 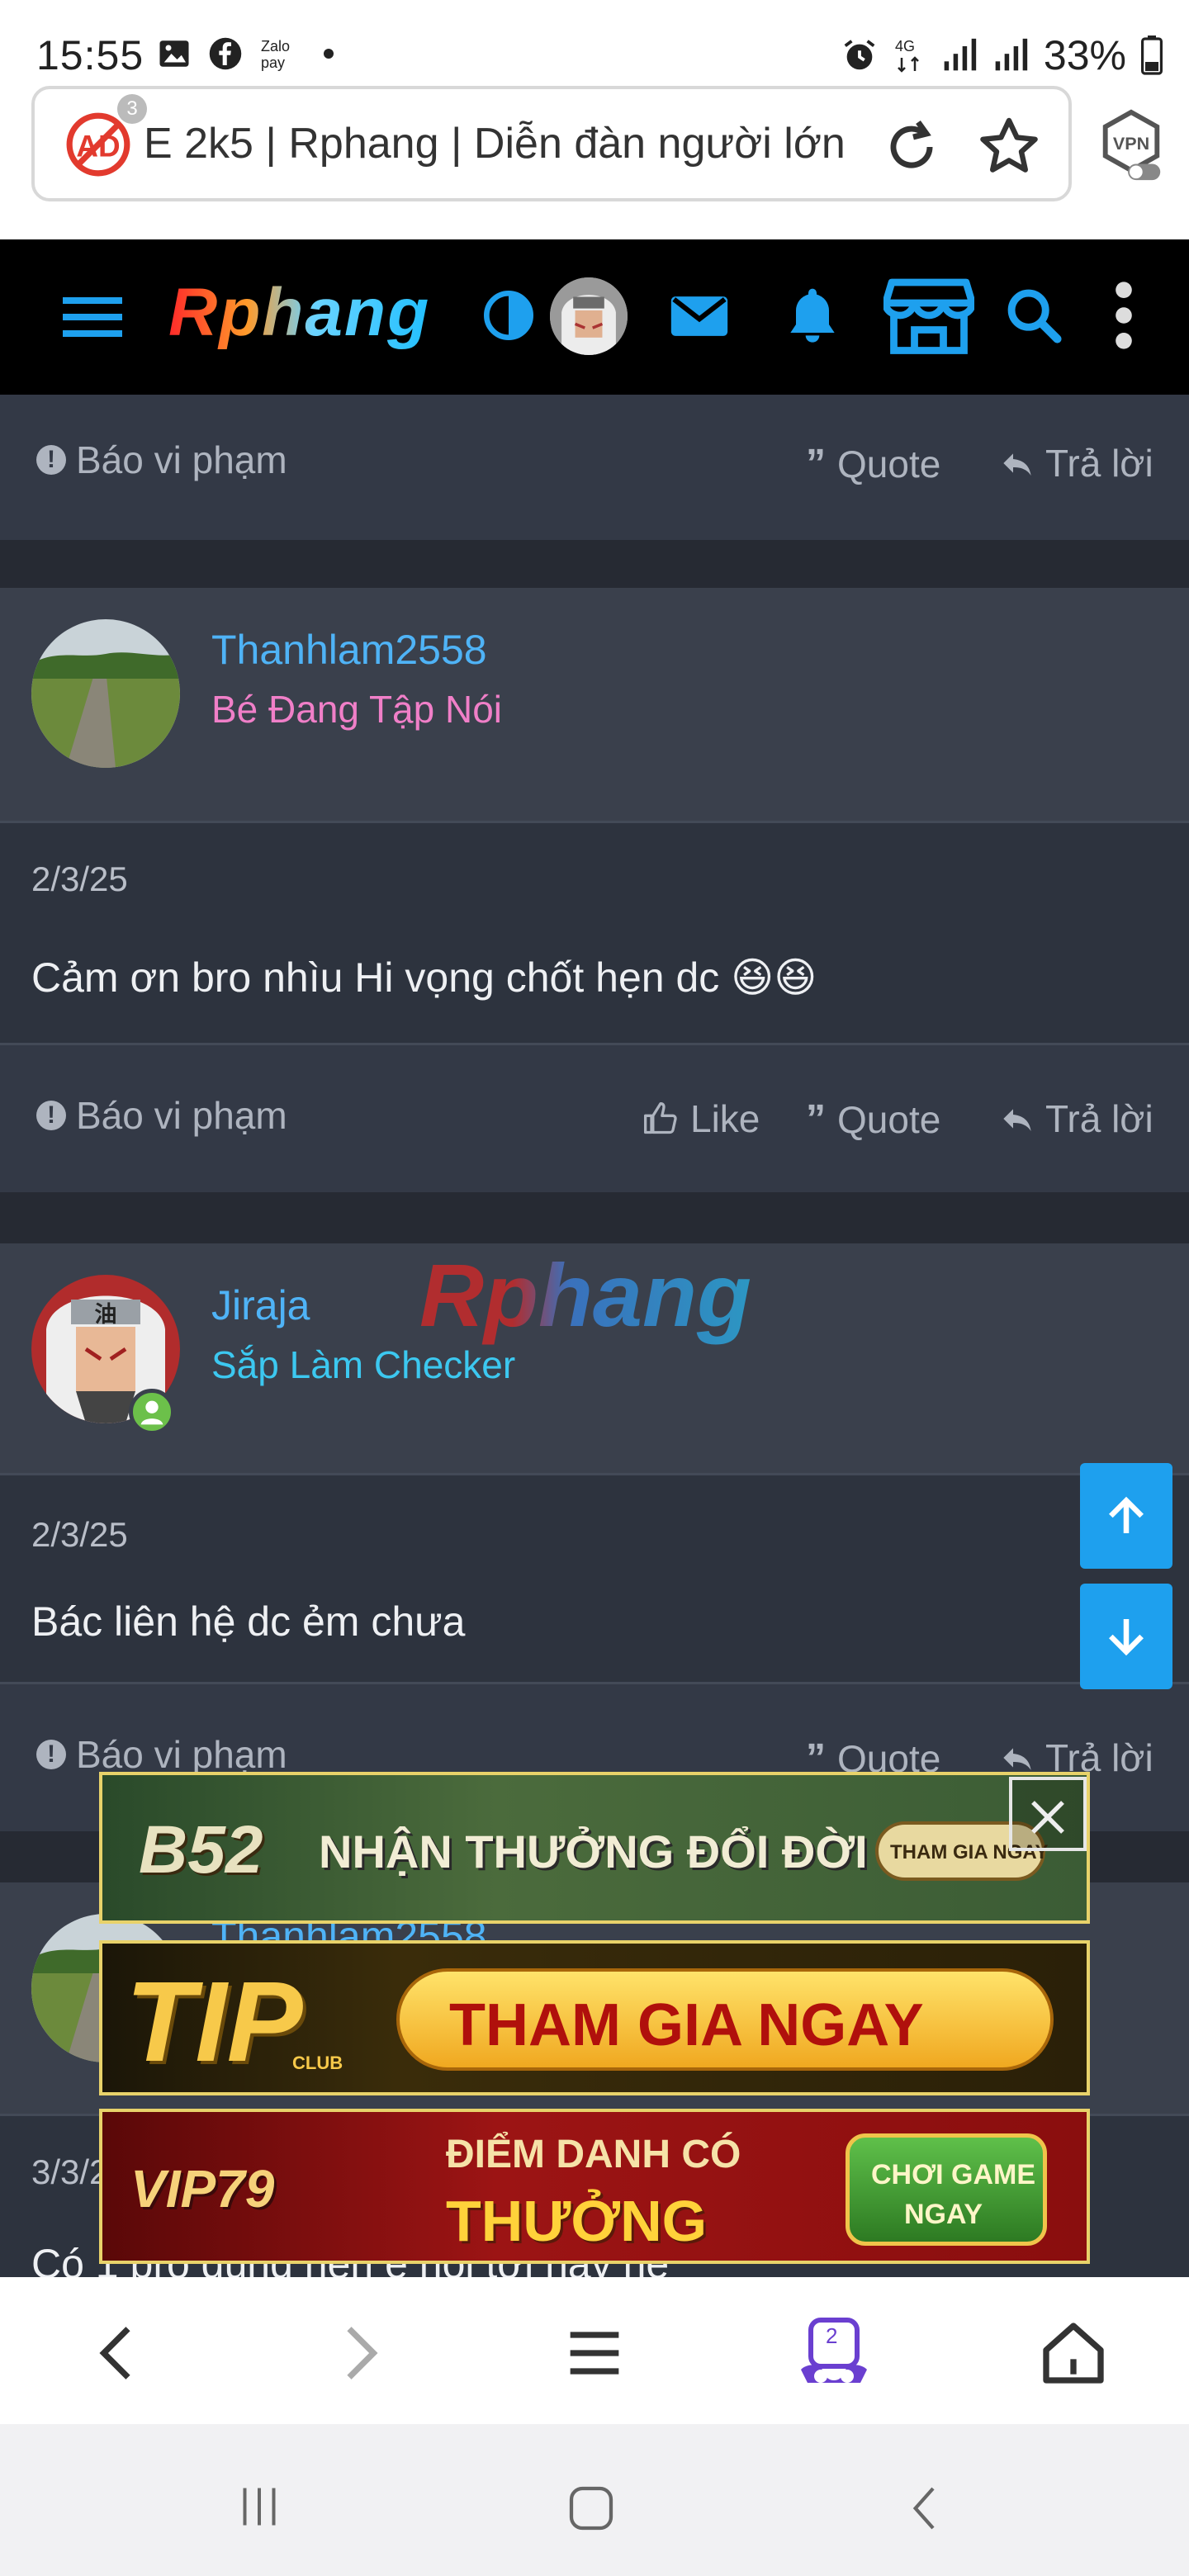 What do you see at coordinates (329, 54) in the screenshot?
I see `dot-icon` at bounding box center [329, 54].